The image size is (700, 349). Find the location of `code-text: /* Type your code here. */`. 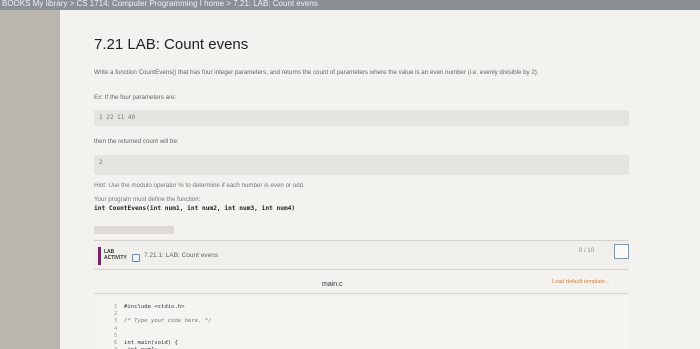

code-text: /* Type your code here. */ is located at coordinates (168, 321).